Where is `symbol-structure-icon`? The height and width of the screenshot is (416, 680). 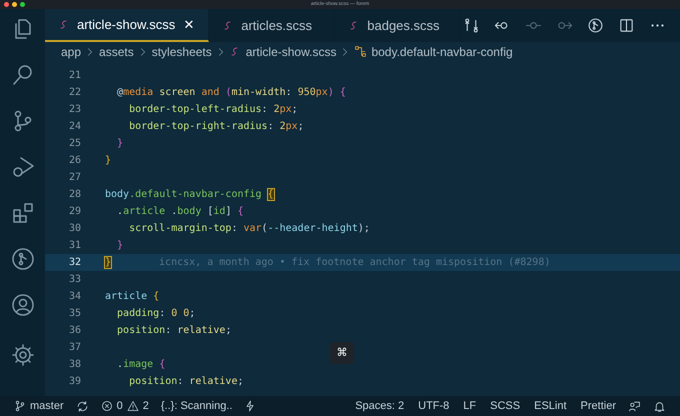 symbol-structure-icon is located at coordinates (361, 51).